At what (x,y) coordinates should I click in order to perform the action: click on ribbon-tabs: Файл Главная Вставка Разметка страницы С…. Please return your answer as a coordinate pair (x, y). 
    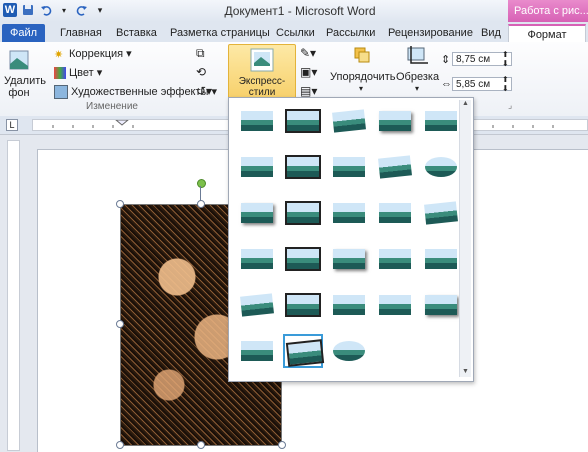
    Looking at the image, I should click on (294, 32).